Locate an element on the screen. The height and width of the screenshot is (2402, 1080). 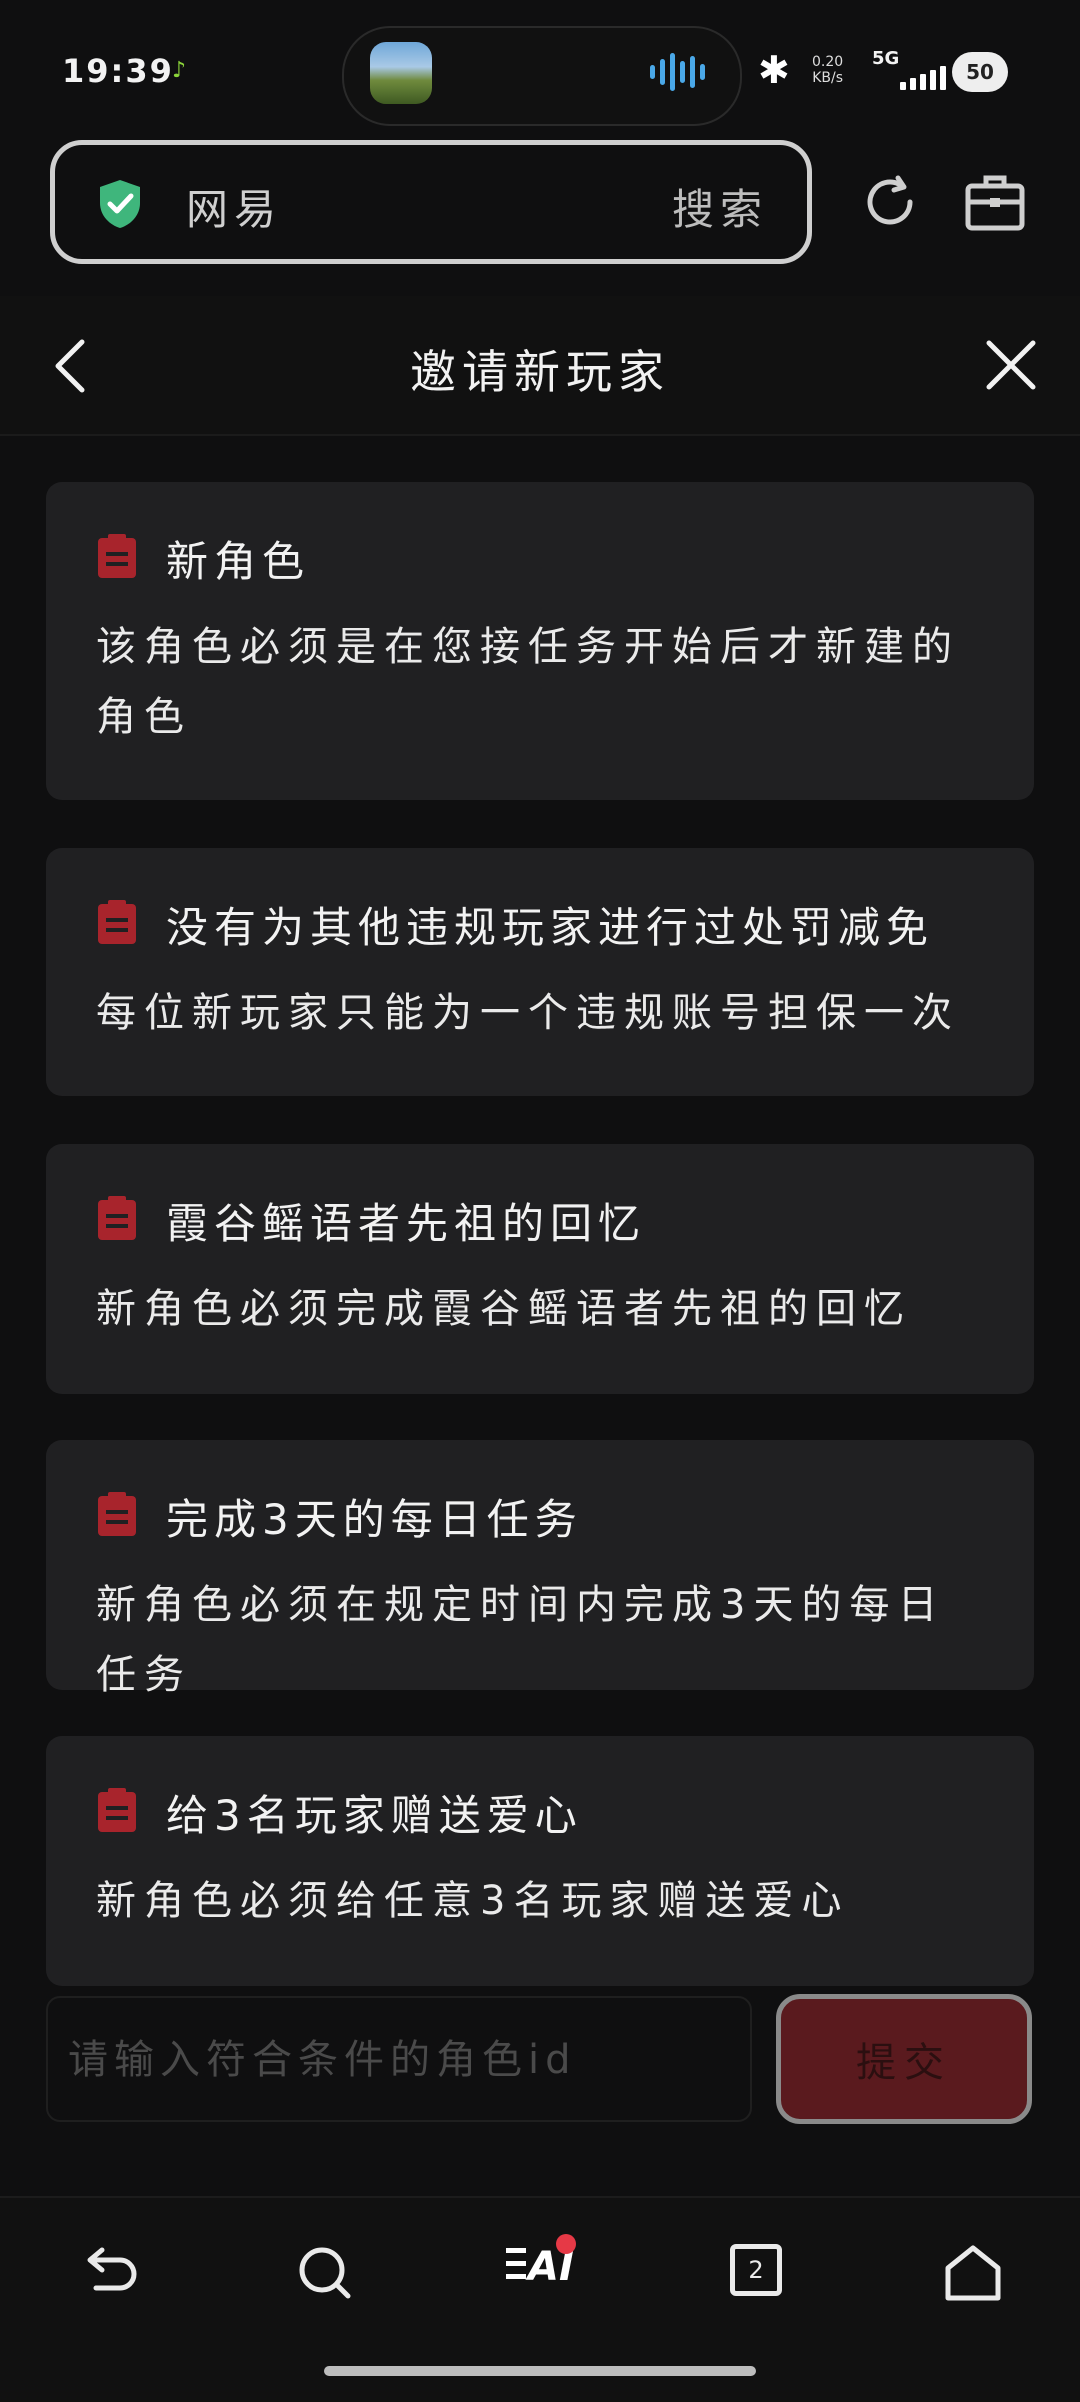
requirement-title: 霞谷鳐语者先祖的回忆 is located at coordinates (406, 1223).